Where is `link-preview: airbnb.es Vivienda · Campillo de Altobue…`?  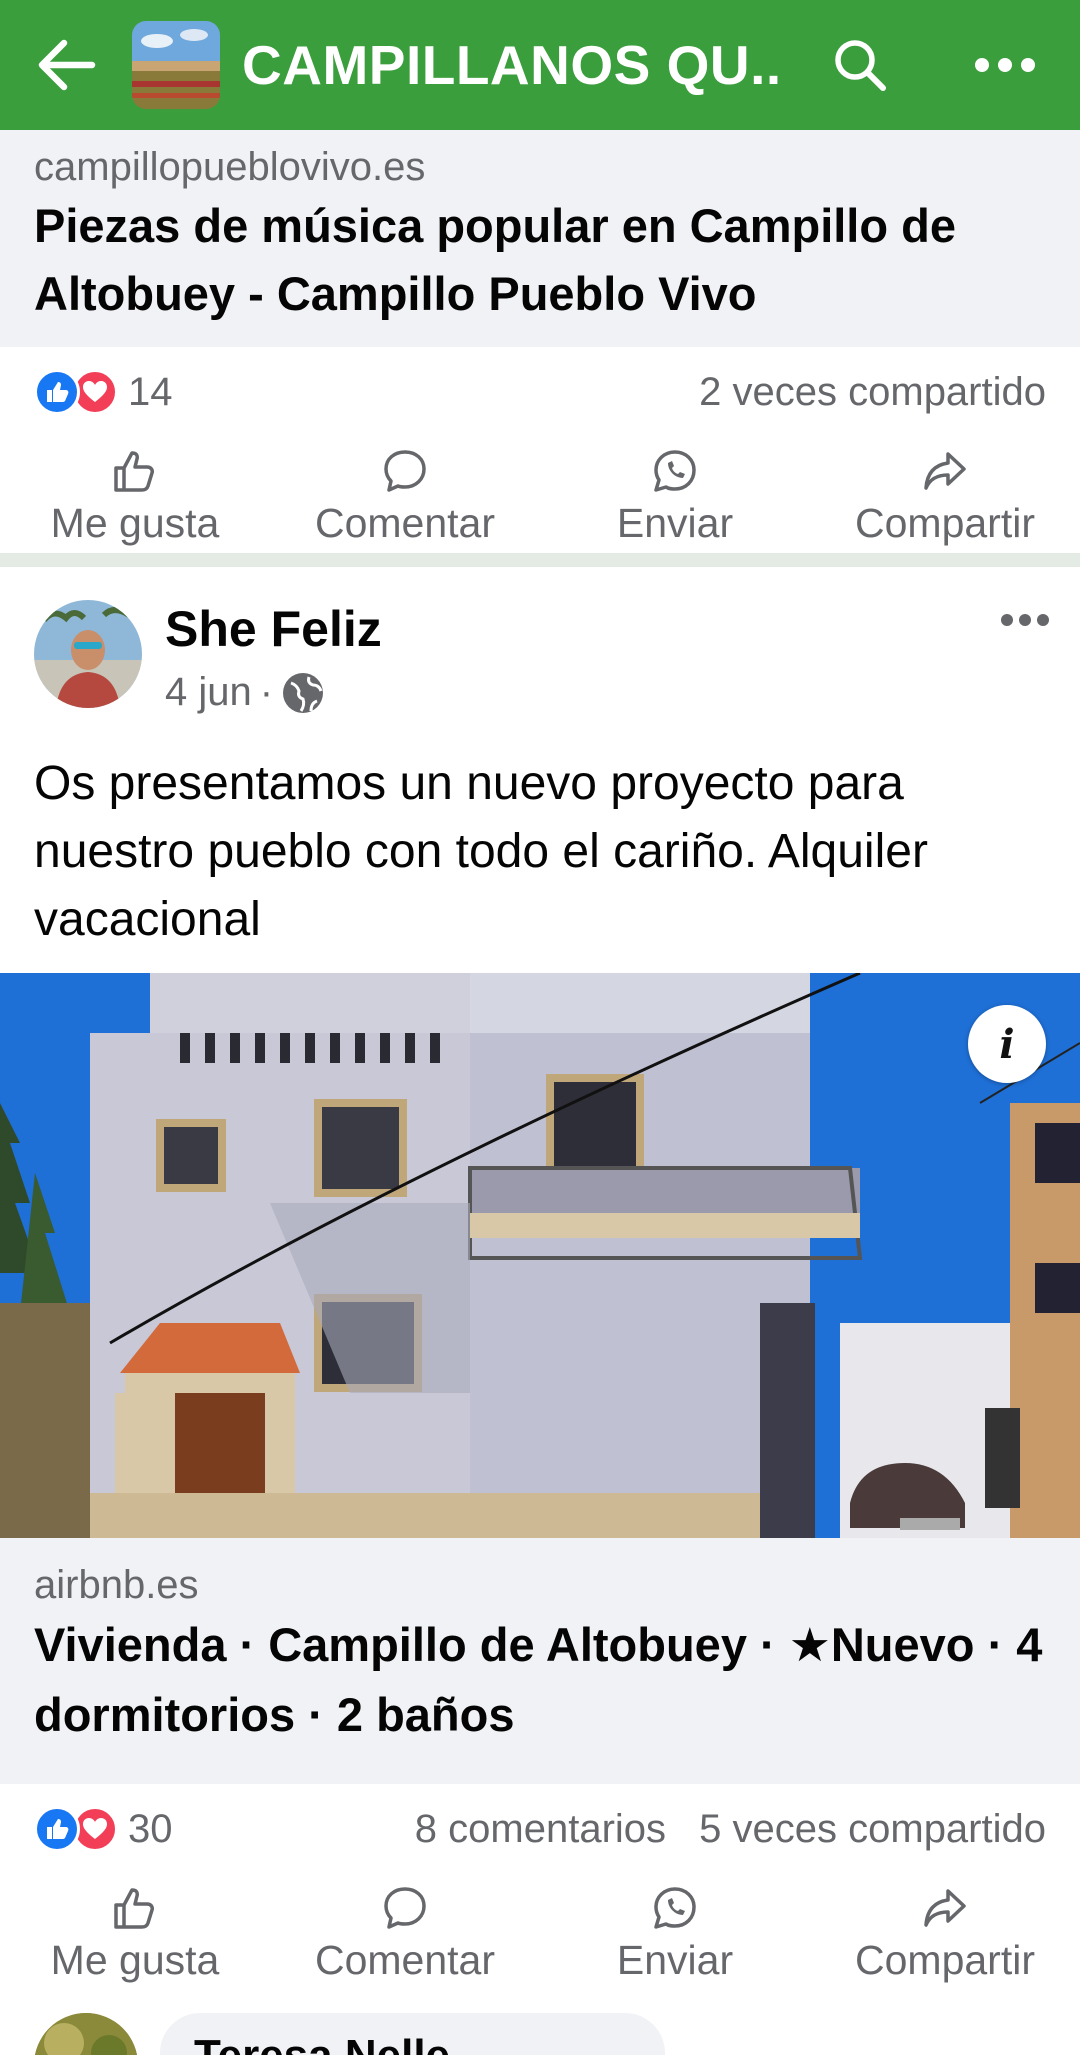
link-preview: airbnb.es Vivienda · Campillo de Altobue… is located at coordinates (540, 1661).